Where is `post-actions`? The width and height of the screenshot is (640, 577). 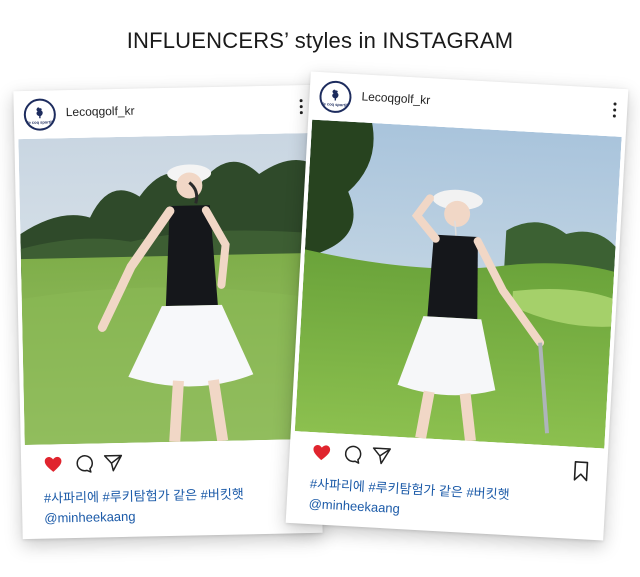
post-actions is located at coordinates (351, 453).